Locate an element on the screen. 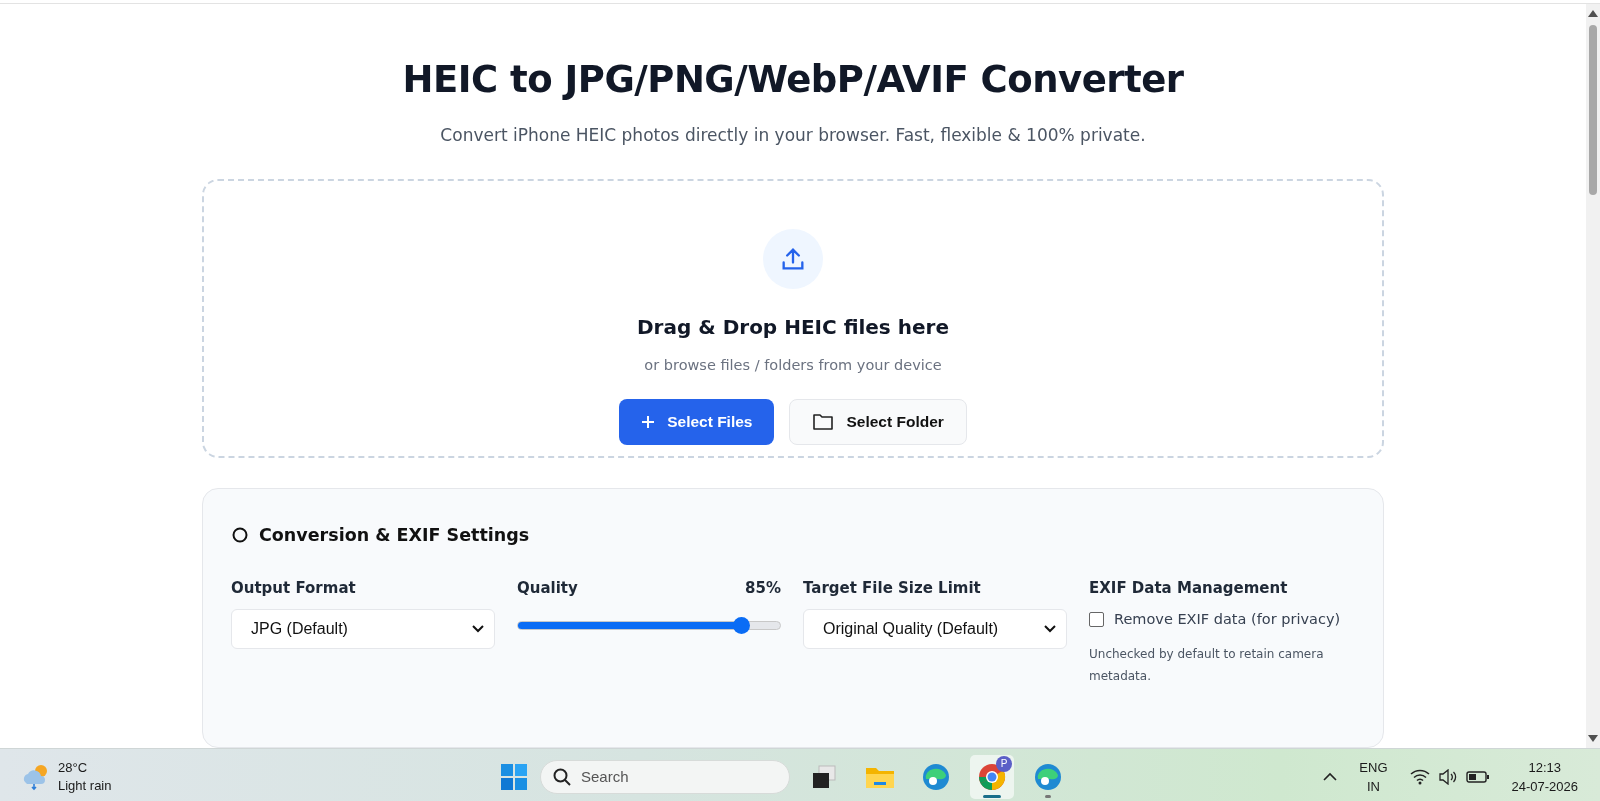 The height and width of the screenshot is (801, 1600). volume-icon is located at coordinates (1447, 776).